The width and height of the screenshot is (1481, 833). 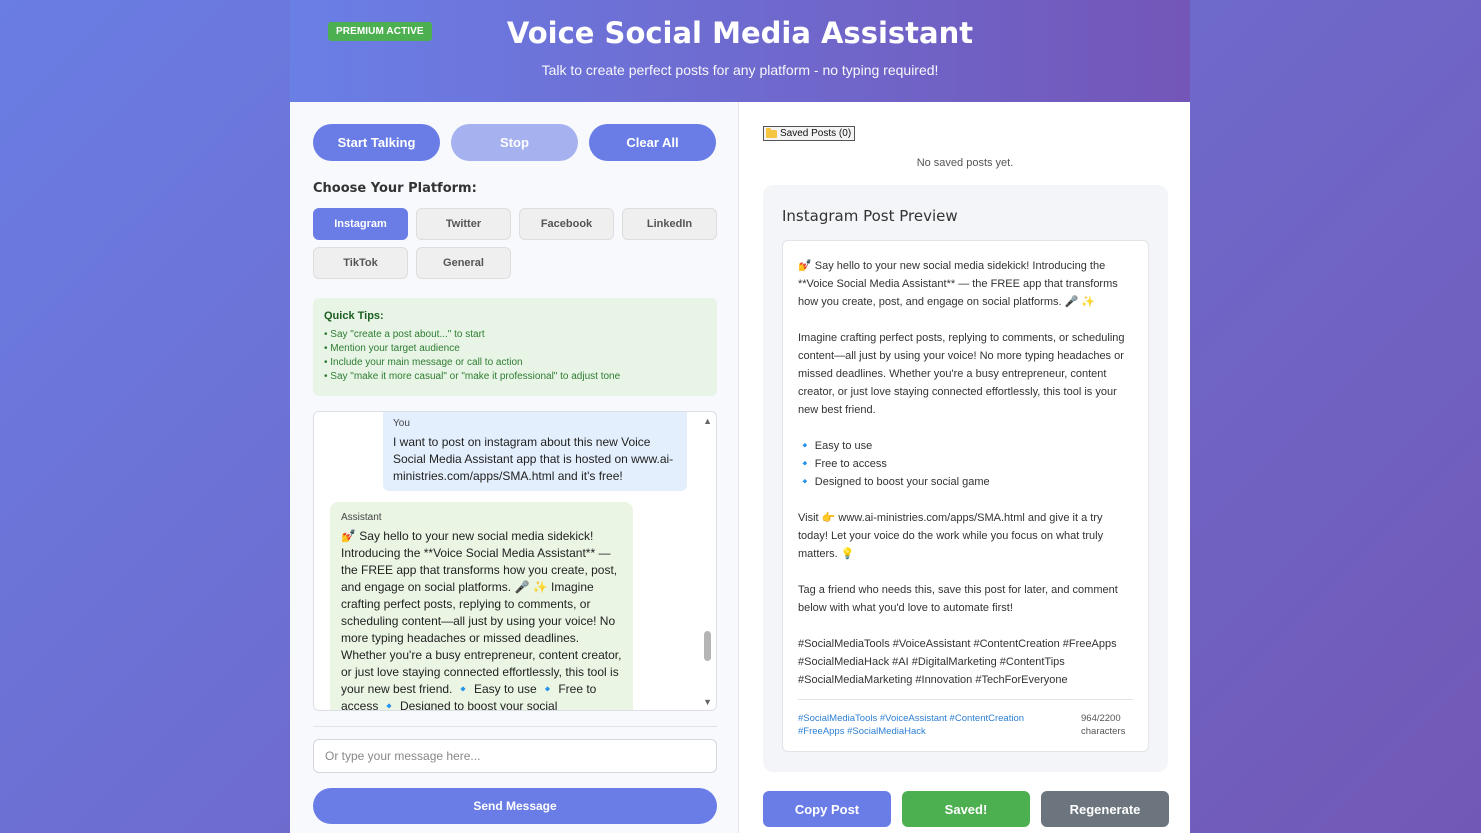 I want to click on copy-post-button: Copy Post, so click(x=827, y=809).